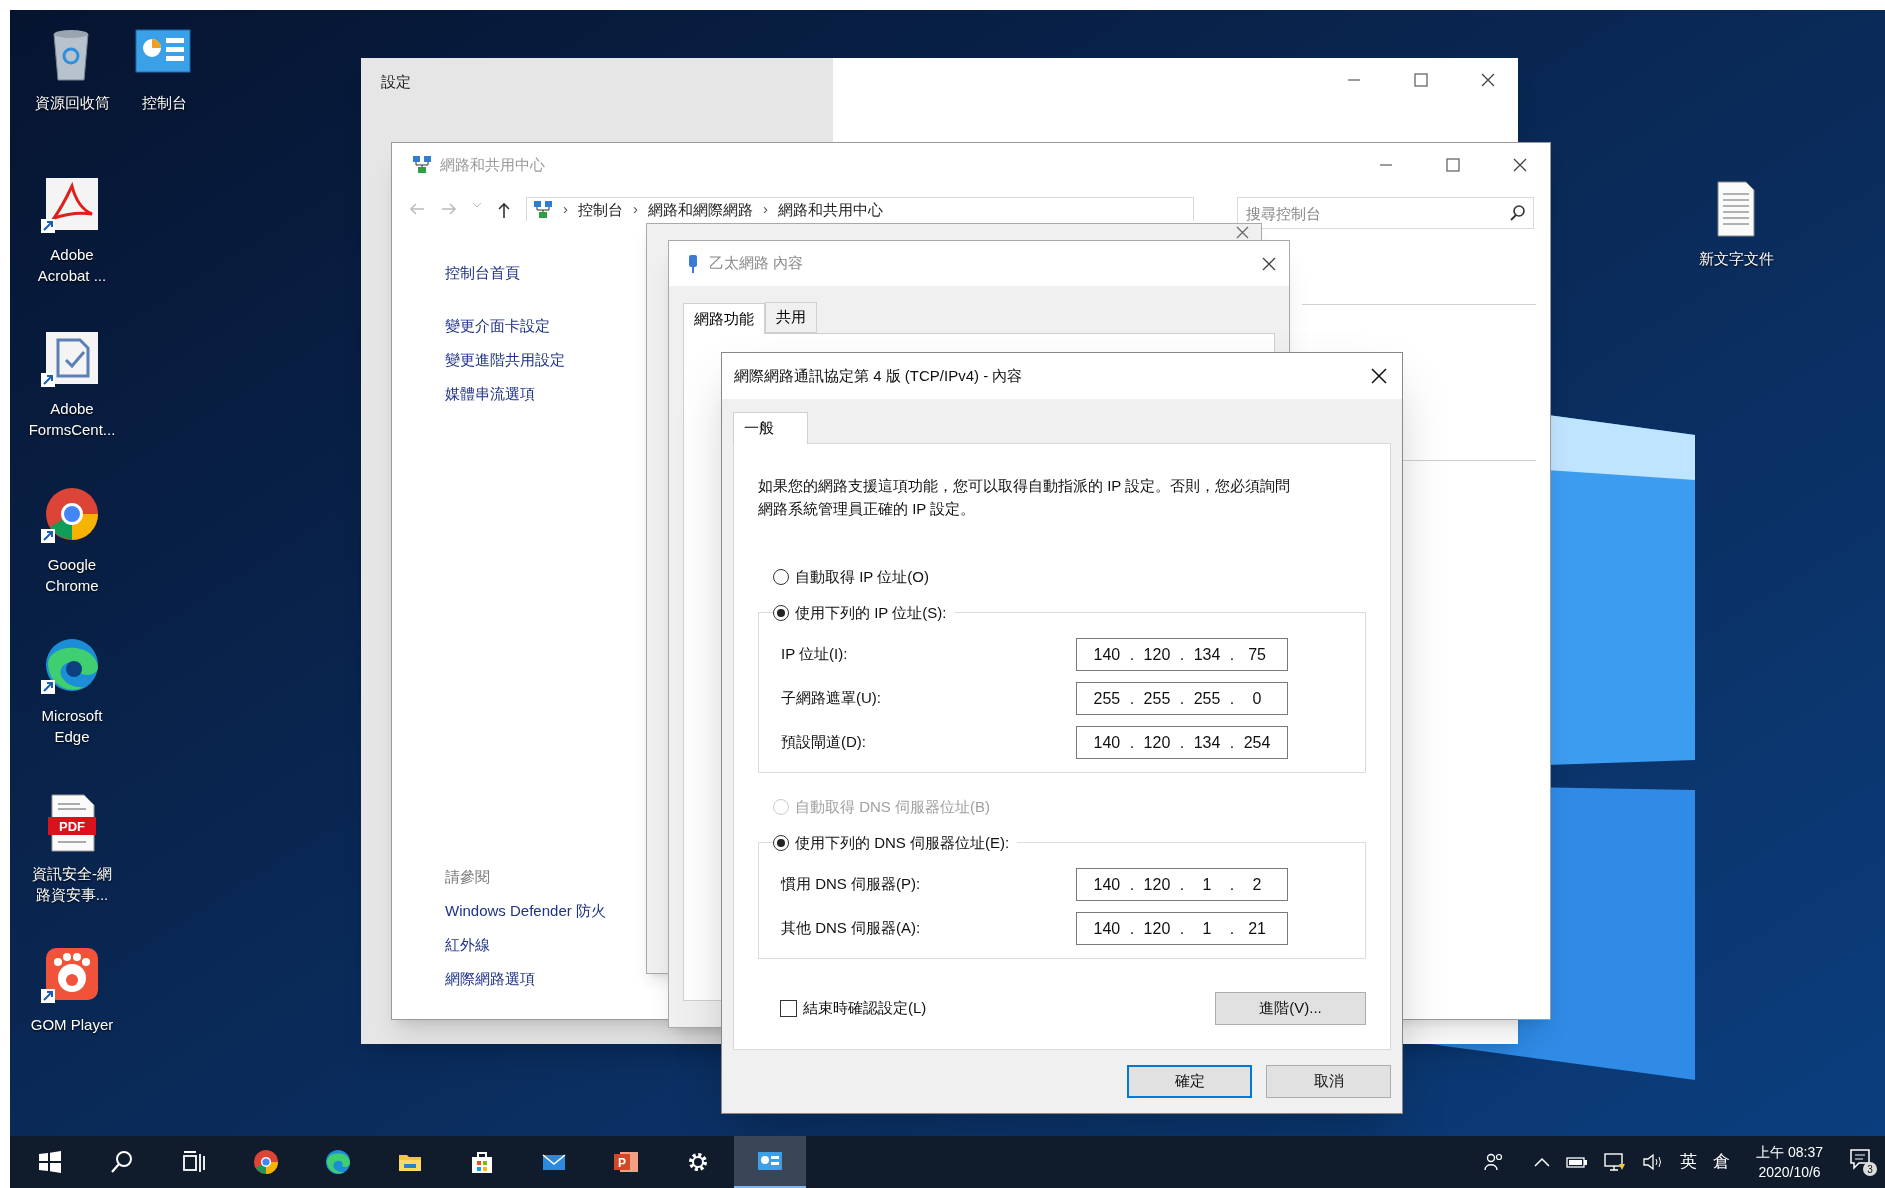 This screenshot has width=1885, height=1188. What do you see at coordinates (525, 911) in the screenshot?
I see `see-also-link: Windows Defender 防火` at bounding box center [525, 911].